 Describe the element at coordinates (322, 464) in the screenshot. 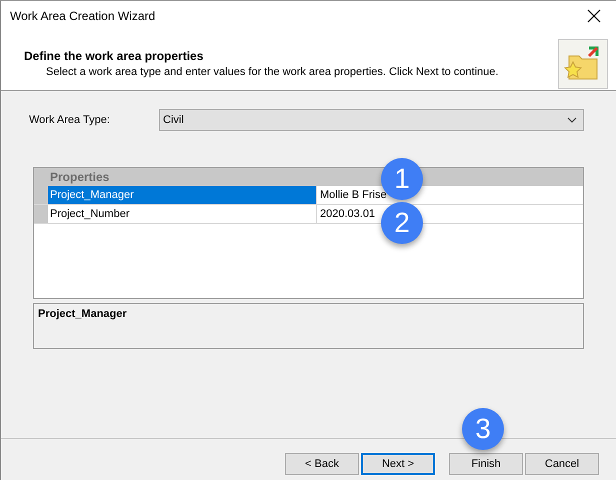

I see `wizard-button: < Back` at that location.